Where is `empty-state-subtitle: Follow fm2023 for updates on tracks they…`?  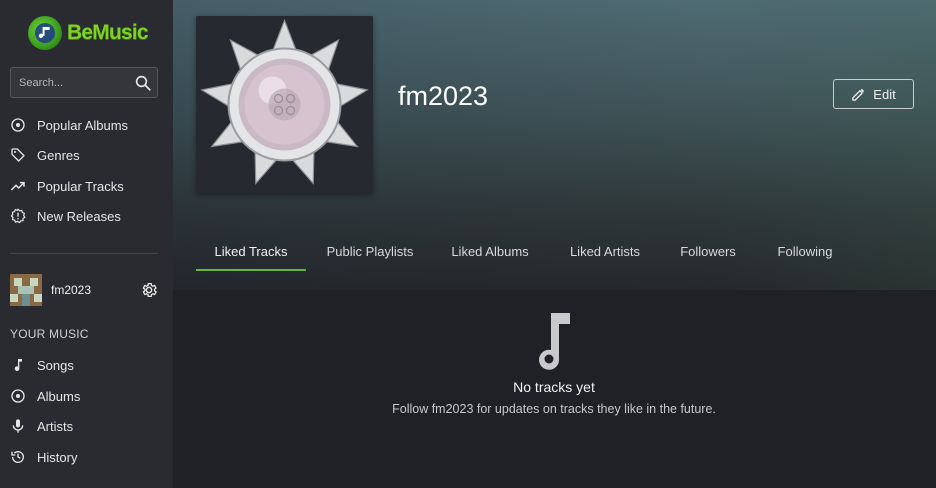 empty-state-subtitle: Follow fm2023 for updates on tracks they… is located at coordinates (554, 409).